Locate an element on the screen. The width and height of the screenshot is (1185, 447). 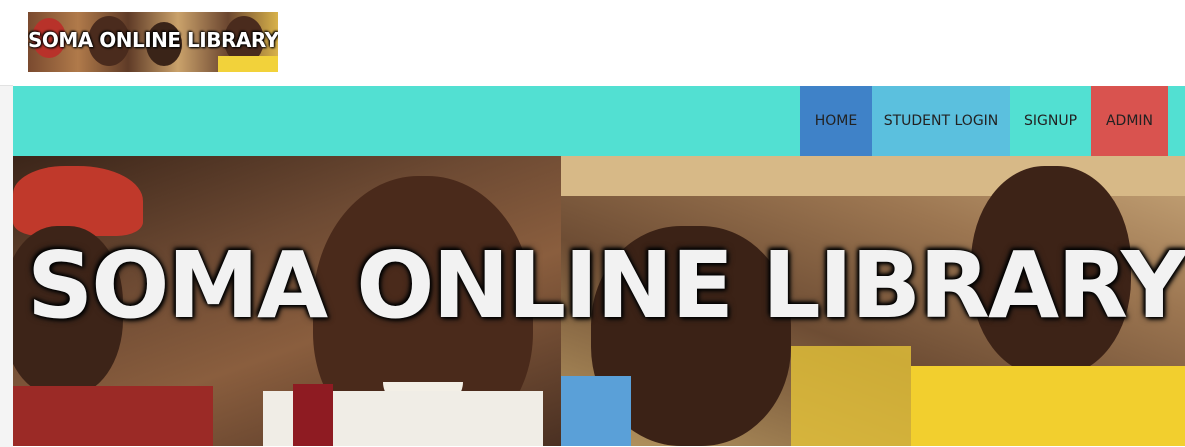
nav-signup: SIGNUP is located at coordinates (1050, 121).